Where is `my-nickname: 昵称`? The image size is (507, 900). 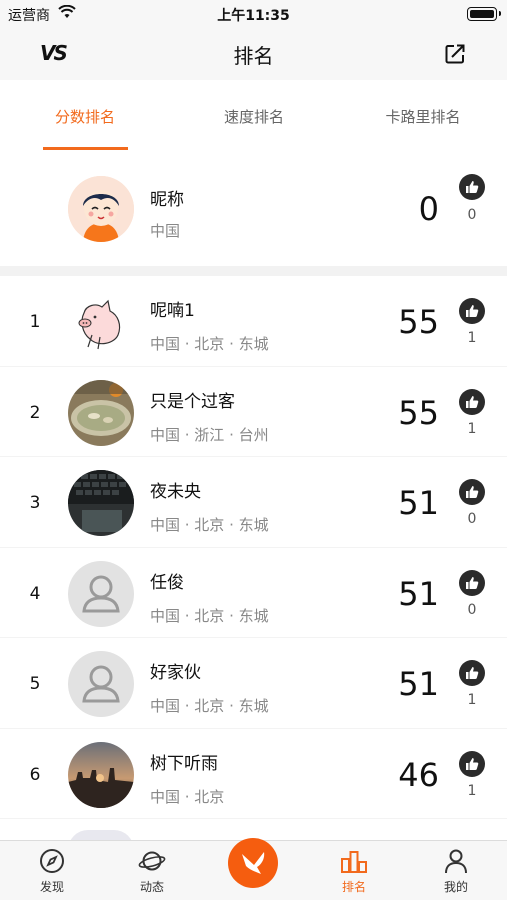
my-nickname: 昵称 is located at coordinates (167, 200).